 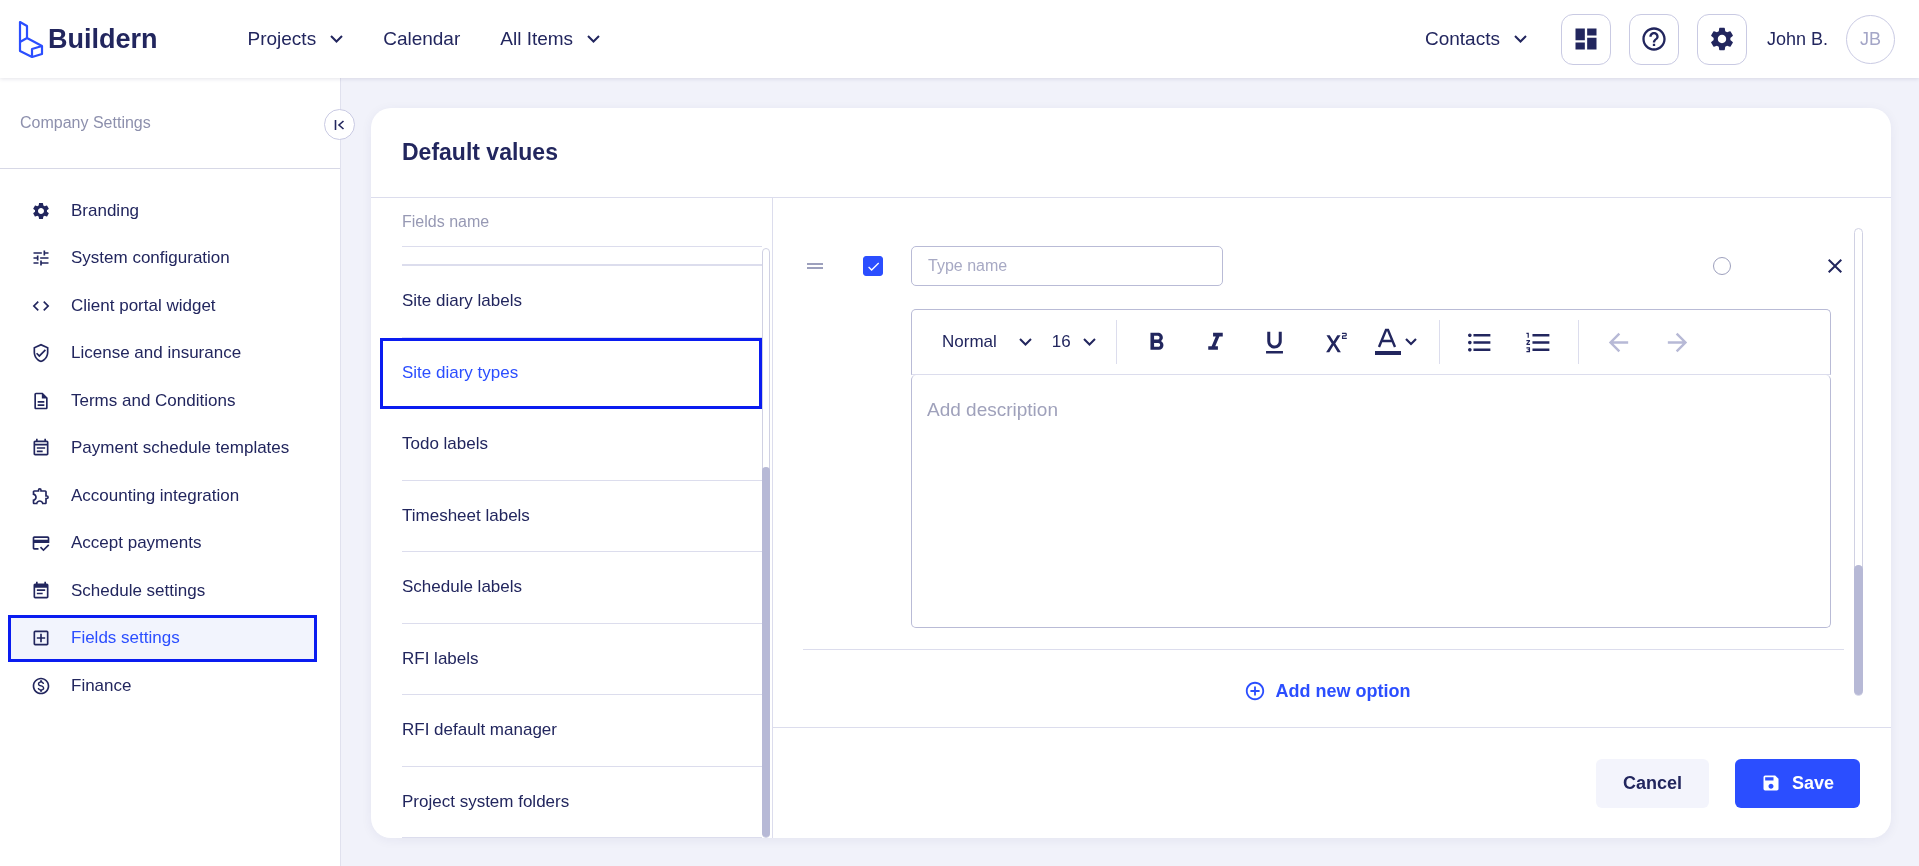 What do you see at coordinates (1797, 39) in the screenshot?
I see `user-name: John B.` at bounding box center [1797, 39].